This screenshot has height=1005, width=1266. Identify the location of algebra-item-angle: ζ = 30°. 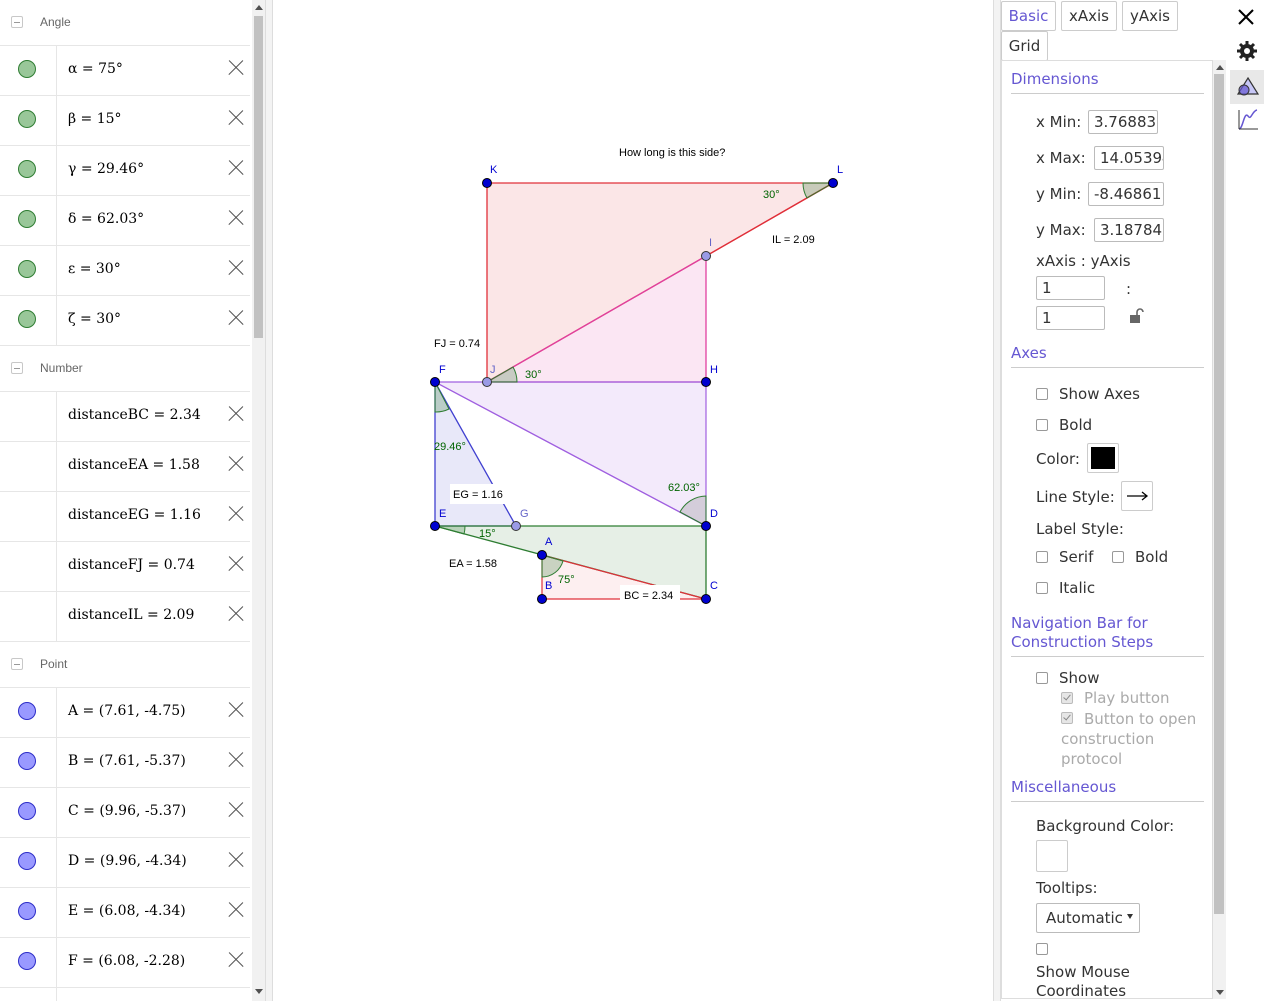
(125, 321).